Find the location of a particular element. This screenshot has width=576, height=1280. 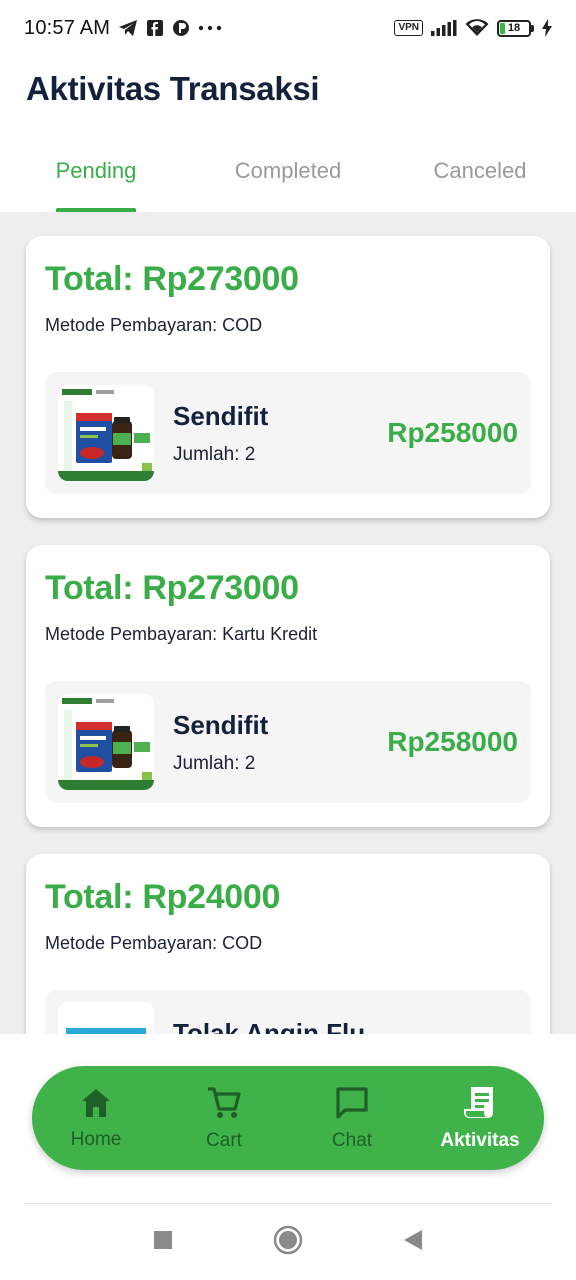

nav-label: Chat is located at coordinates (352, 1140).